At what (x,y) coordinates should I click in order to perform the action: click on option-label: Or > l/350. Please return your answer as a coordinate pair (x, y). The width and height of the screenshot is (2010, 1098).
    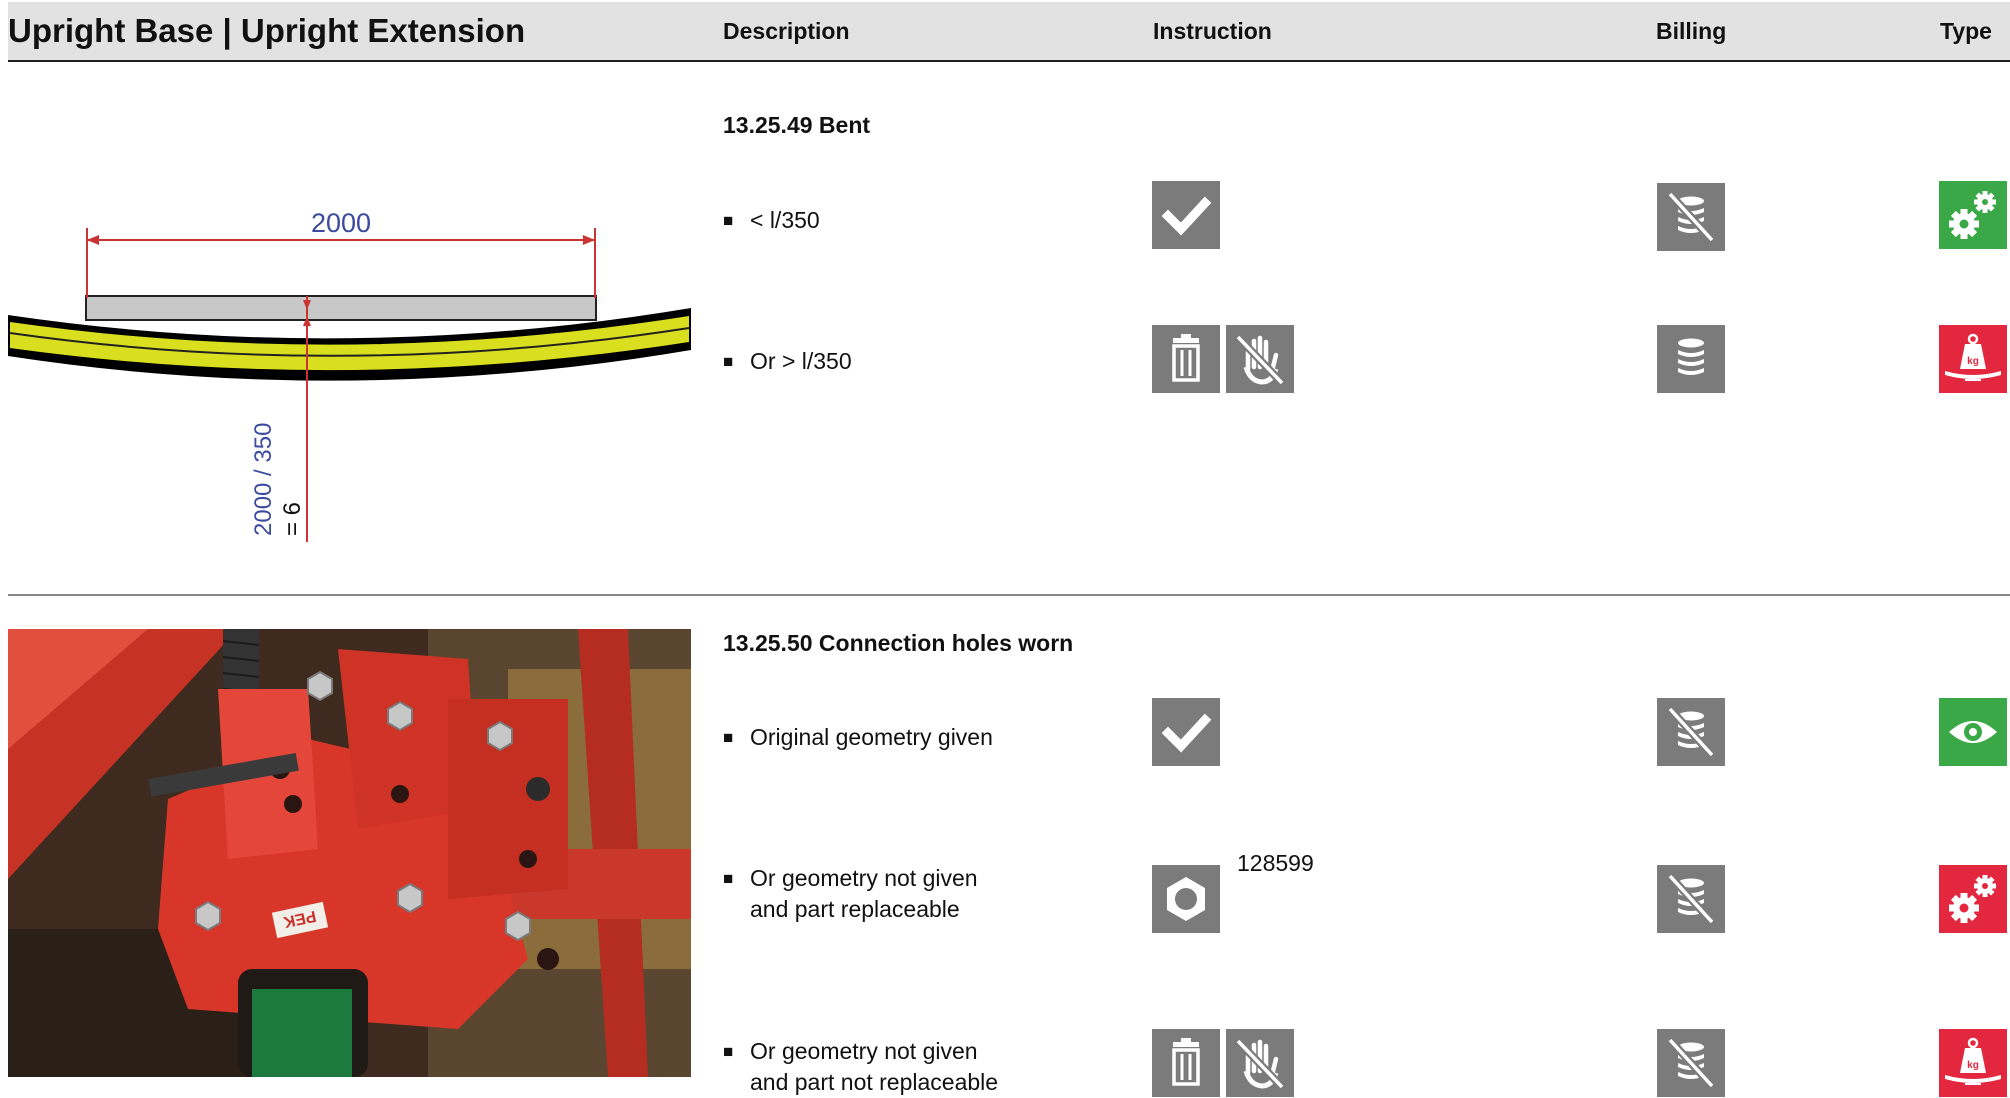
    Looking at the image, I should click on (801, 361).